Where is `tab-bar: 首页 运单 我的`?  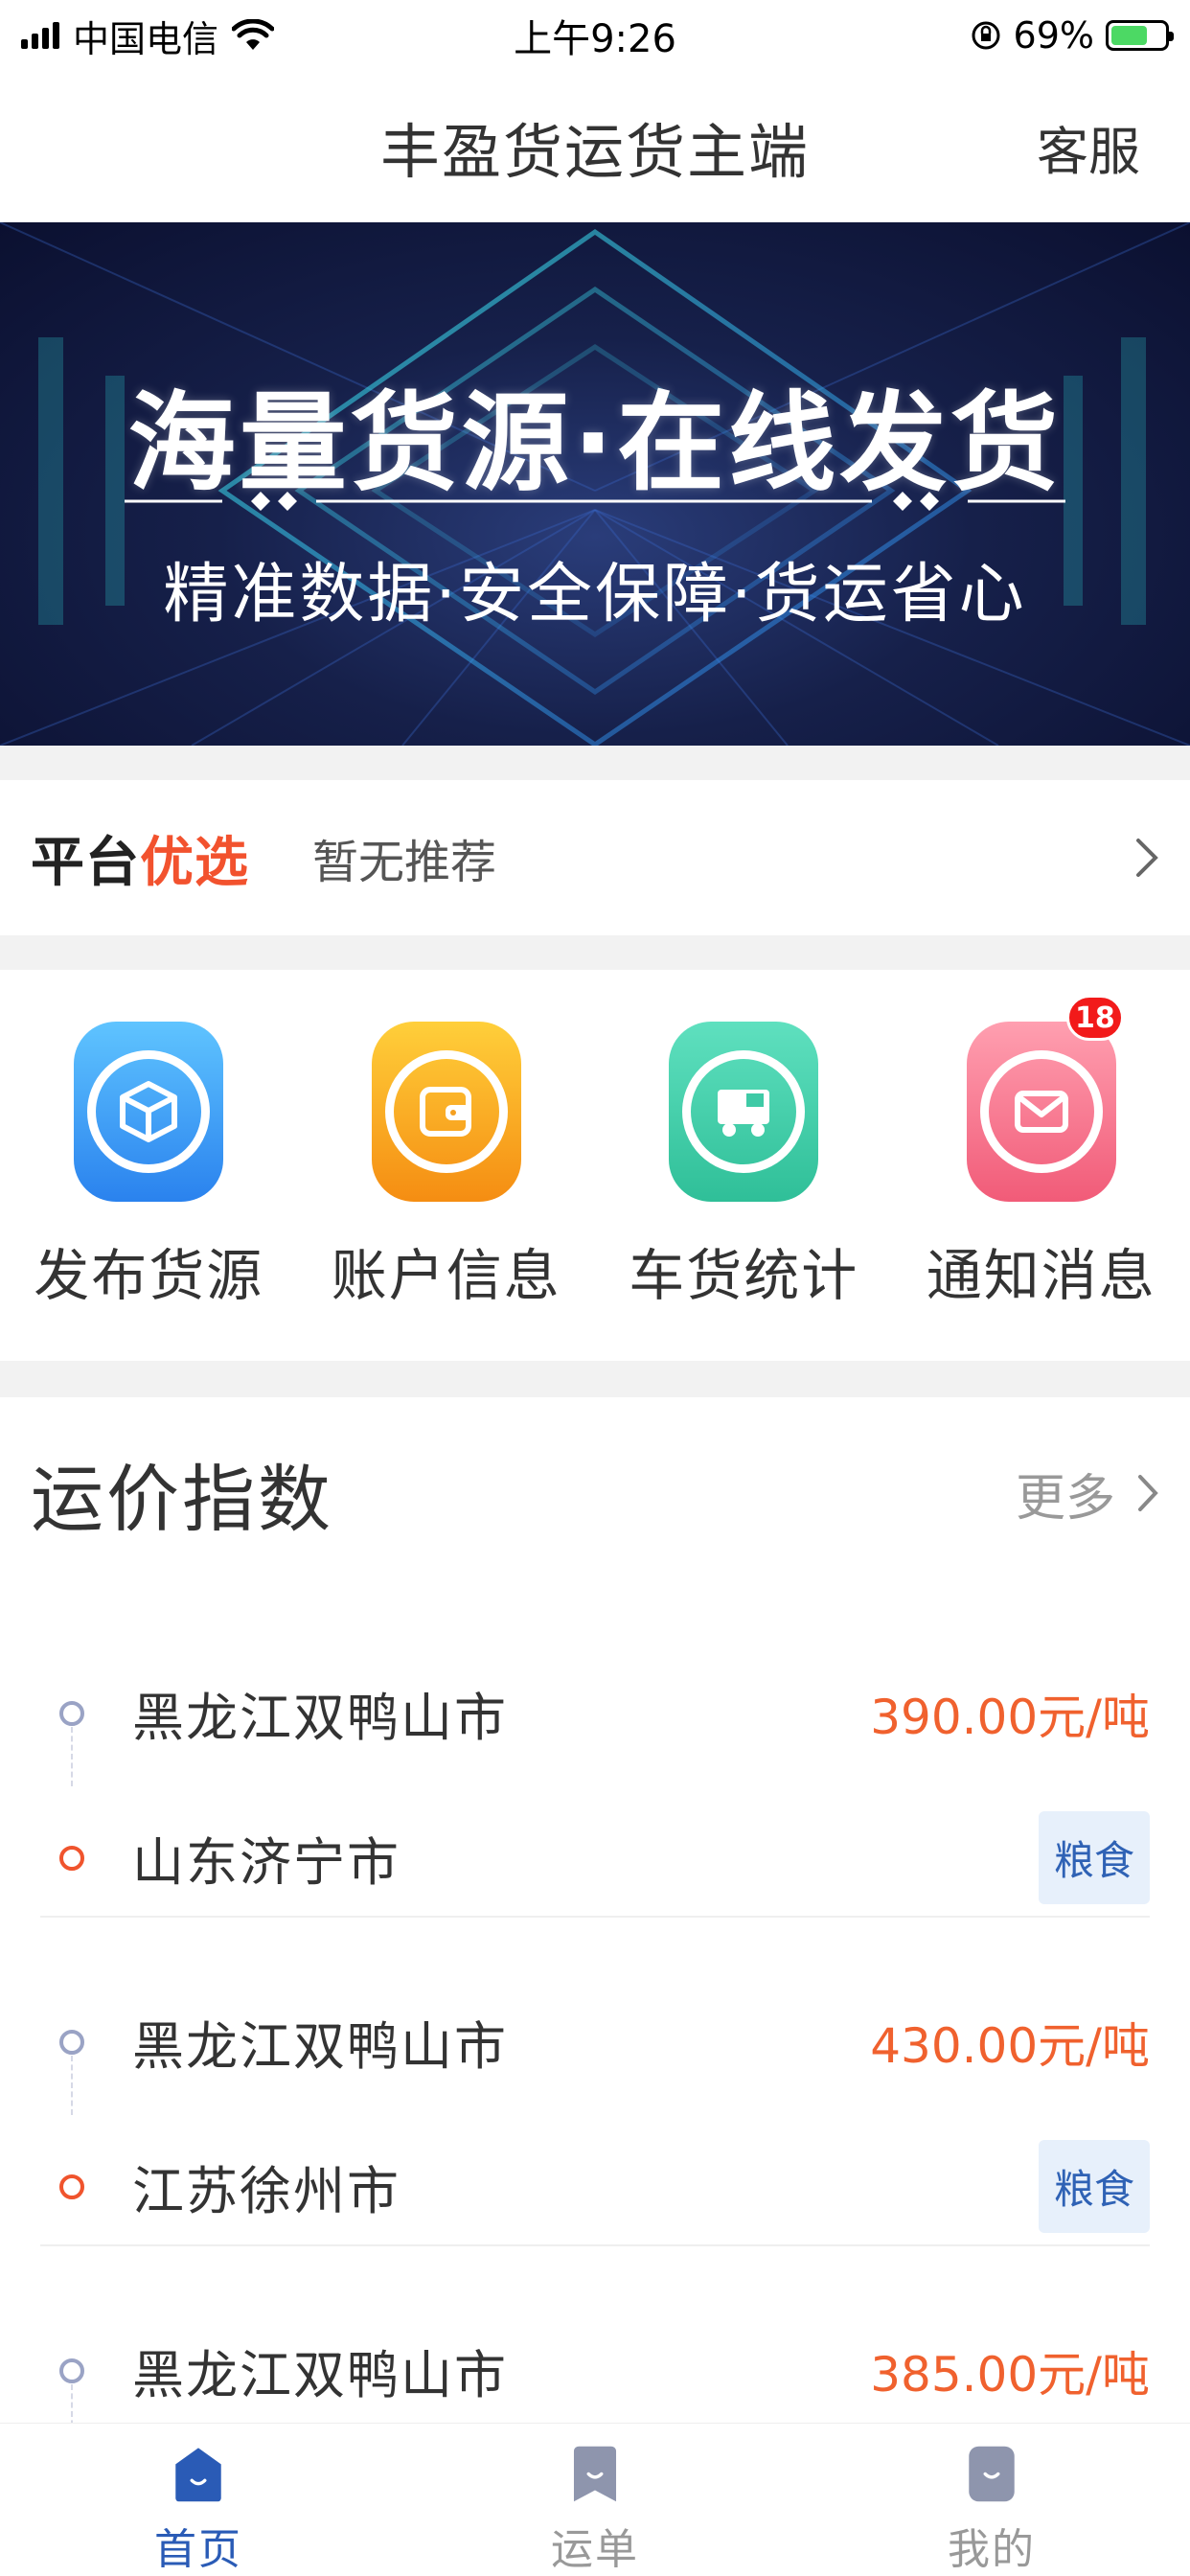 tab-bar: 首页 运单 我的 is located at coordinates (595, 2499).